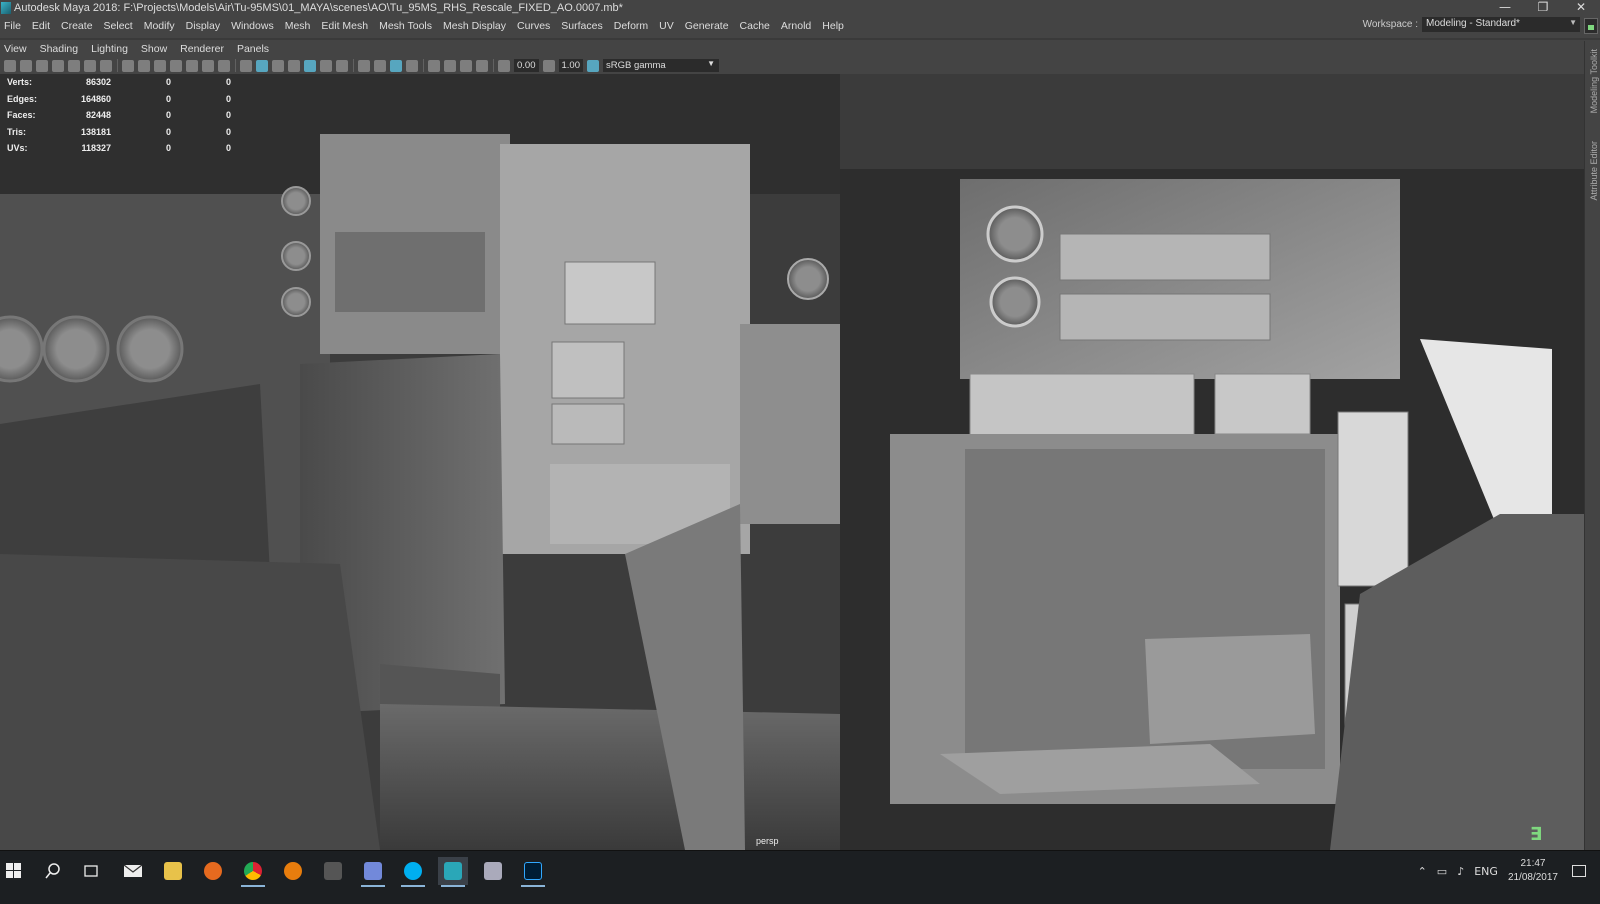 The height and width of the screenshot is (904, 1600). I want to click on chevron-up-icon: ⌃, so click(1422, 871).